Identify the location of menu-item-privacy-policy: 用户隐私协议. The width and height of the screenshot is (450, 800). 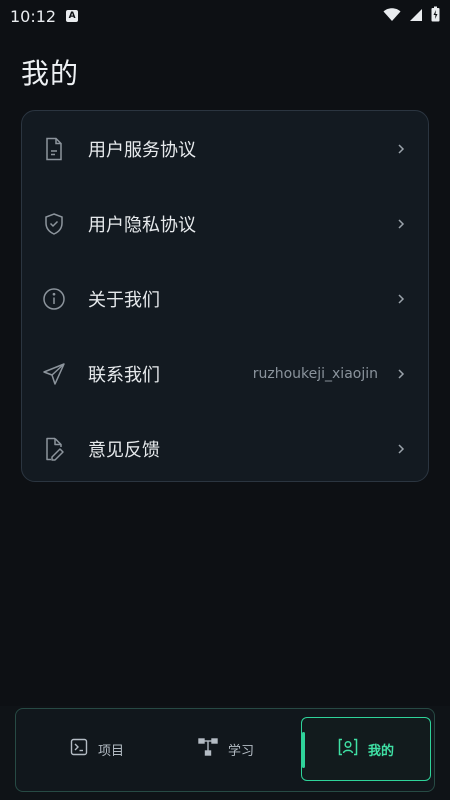
(225, 223).